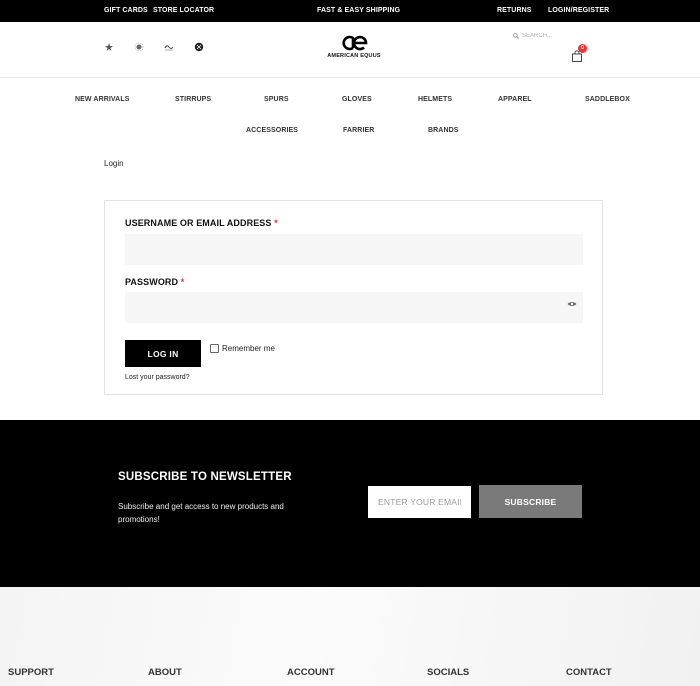 The width and height of the screenshot is (700, 686). Describe the element at coordinates (443, 130) in the screenshot. I see `nav-brands: BRANDS` at that location.